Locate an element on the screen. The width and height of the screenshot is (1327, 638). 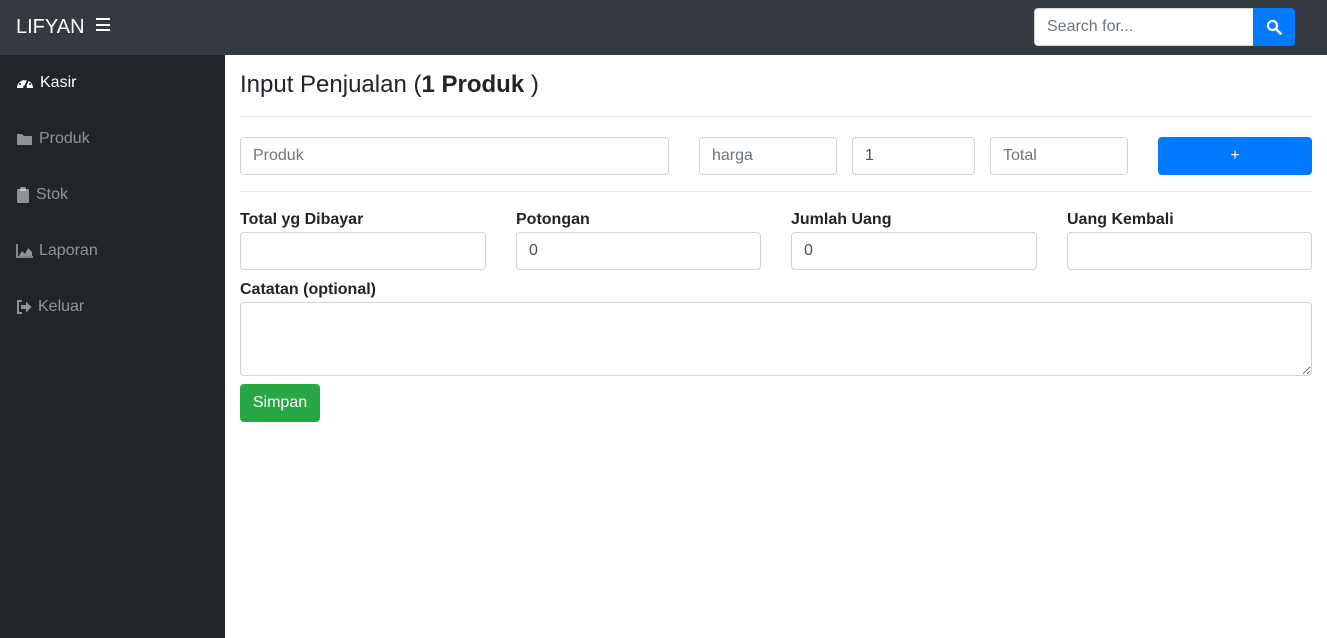
sidebar-item-produk: Produk is located at coordinates (53, 139).